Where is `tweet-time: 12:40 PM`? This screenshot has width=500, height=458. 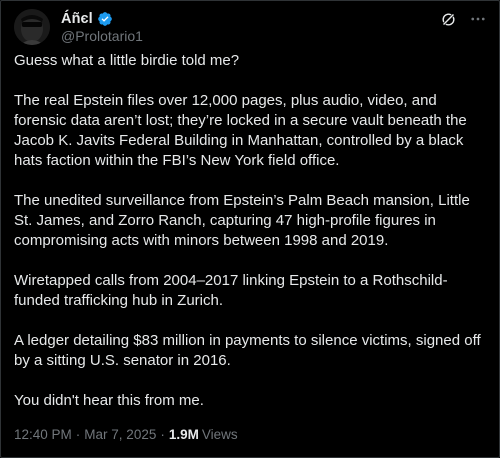
tweet-time: 12:40 PM is located at coordinates (43, 434).